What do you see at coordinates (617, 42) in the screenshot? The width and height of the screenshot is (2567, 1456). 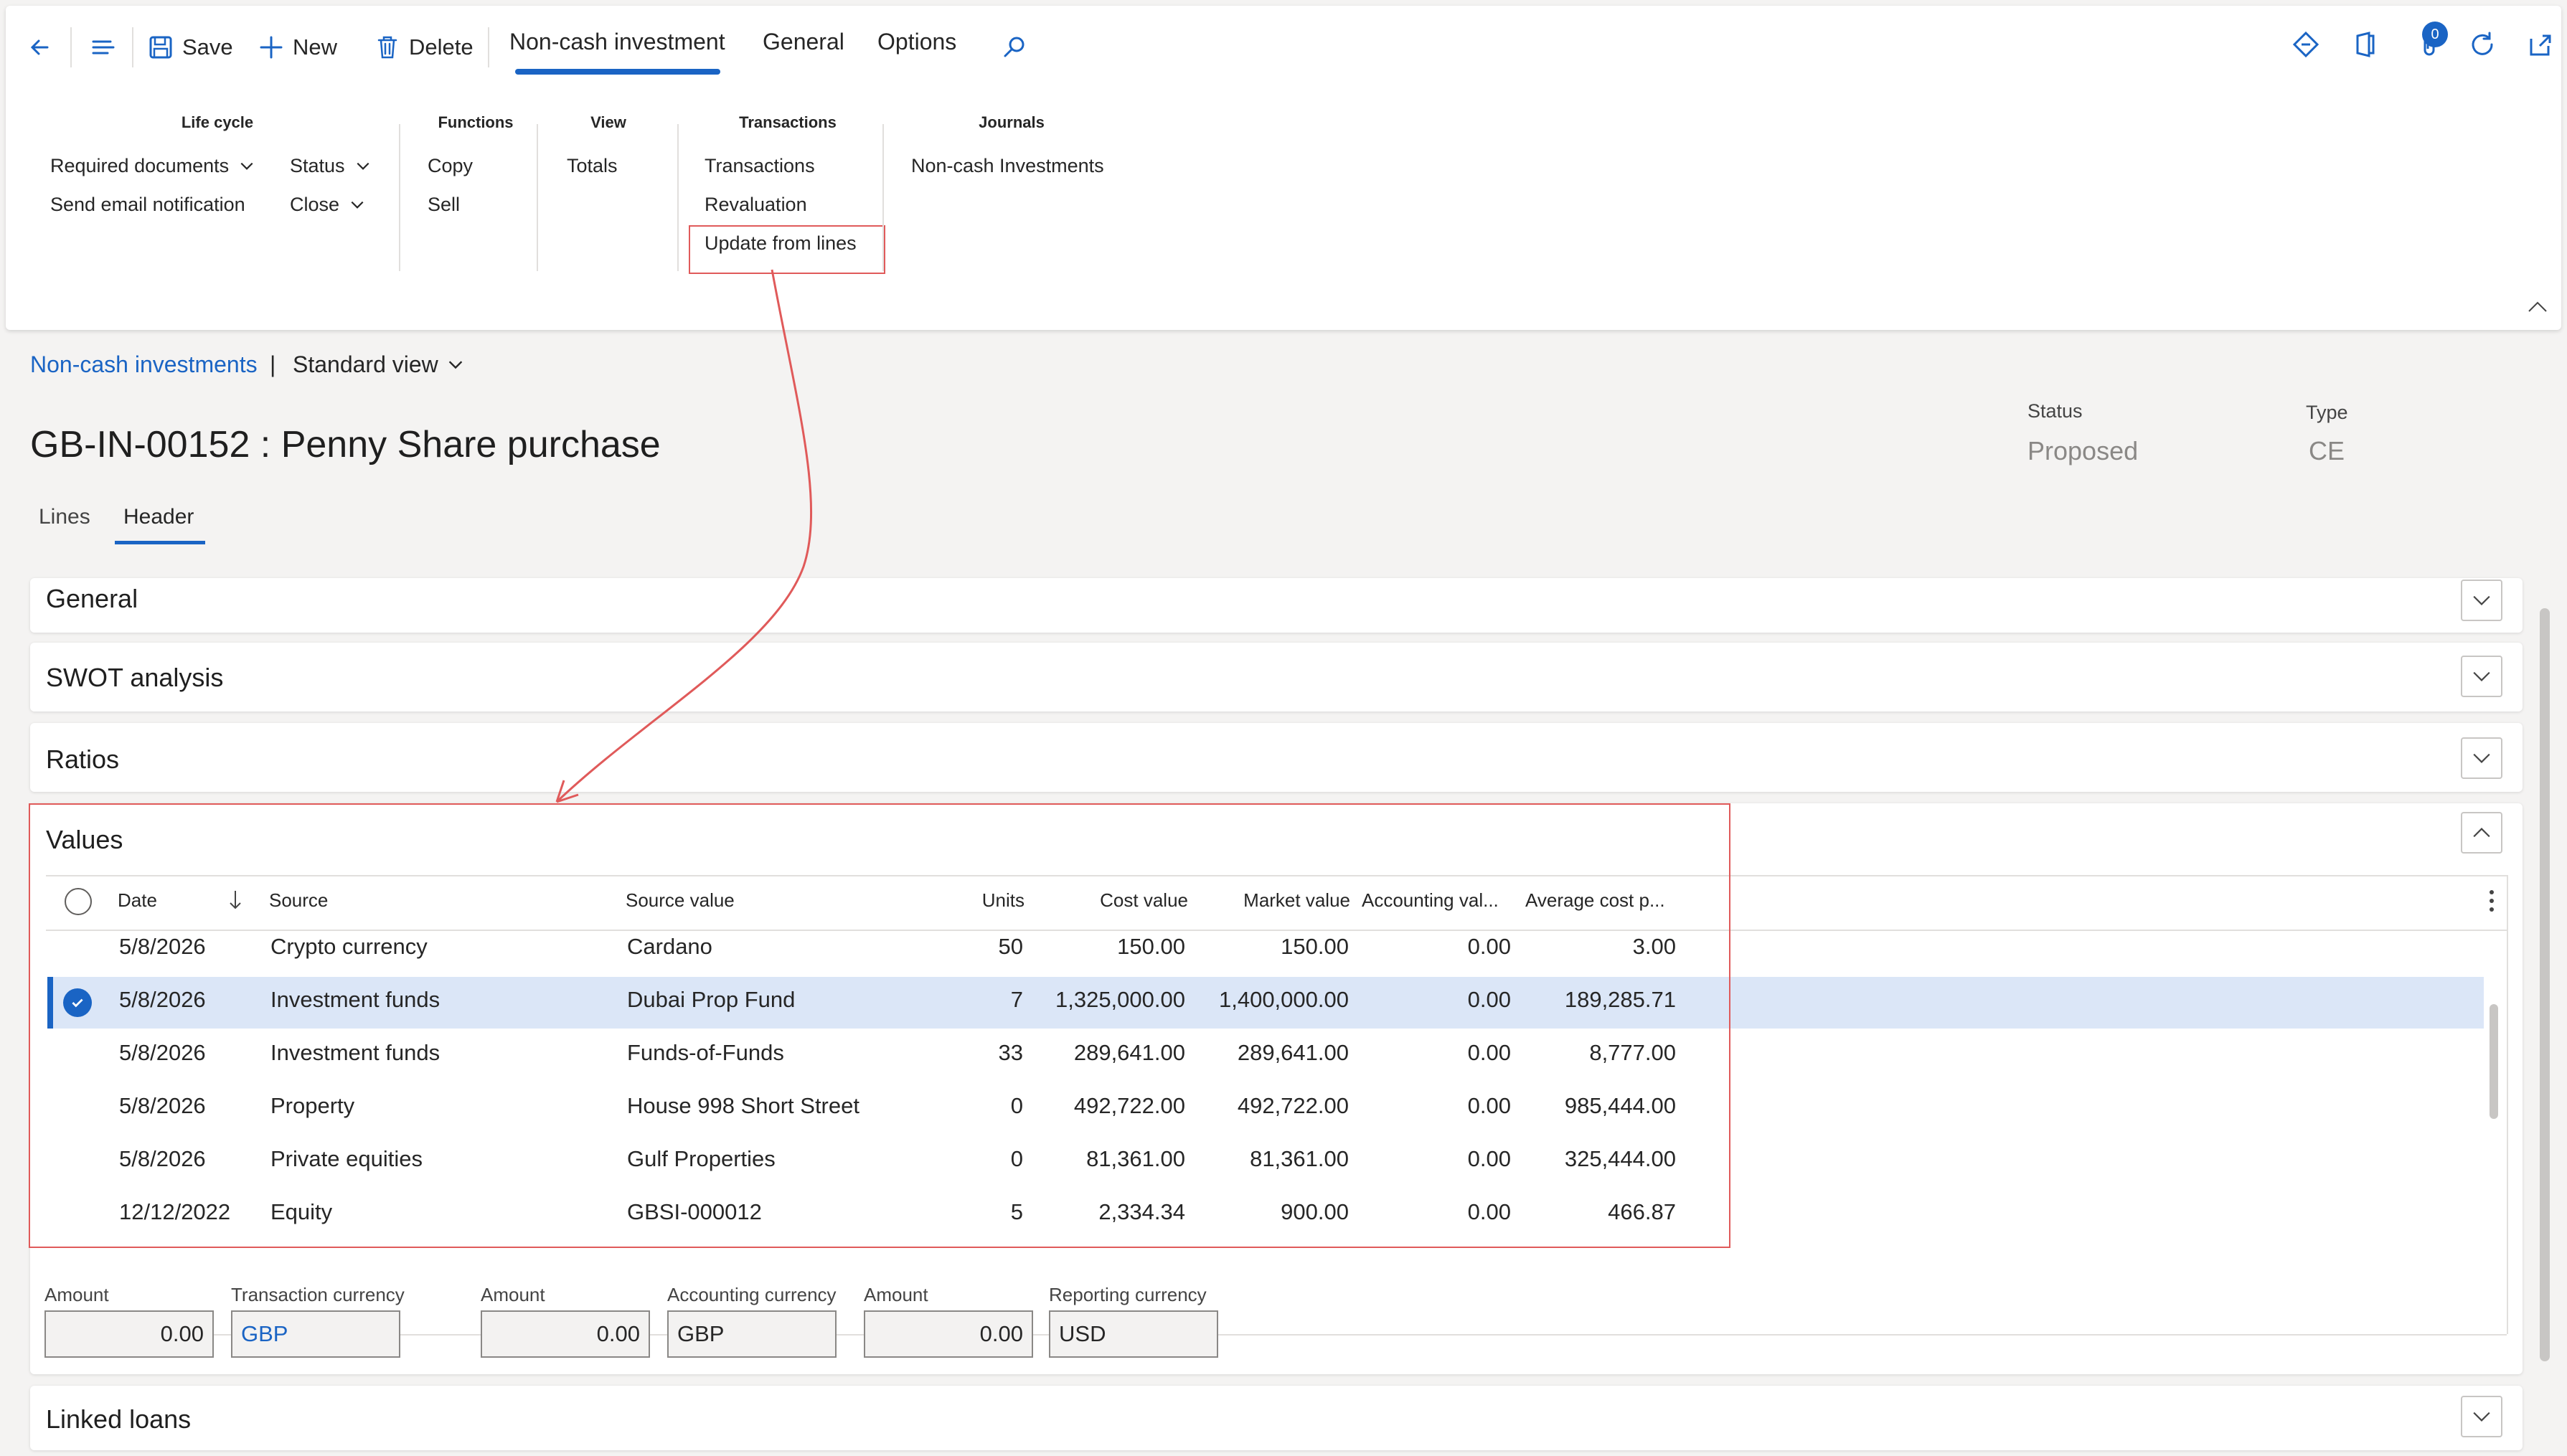 I see `tab-non-cash-investment: Non-cash investment` at bounding box center [617, 42].